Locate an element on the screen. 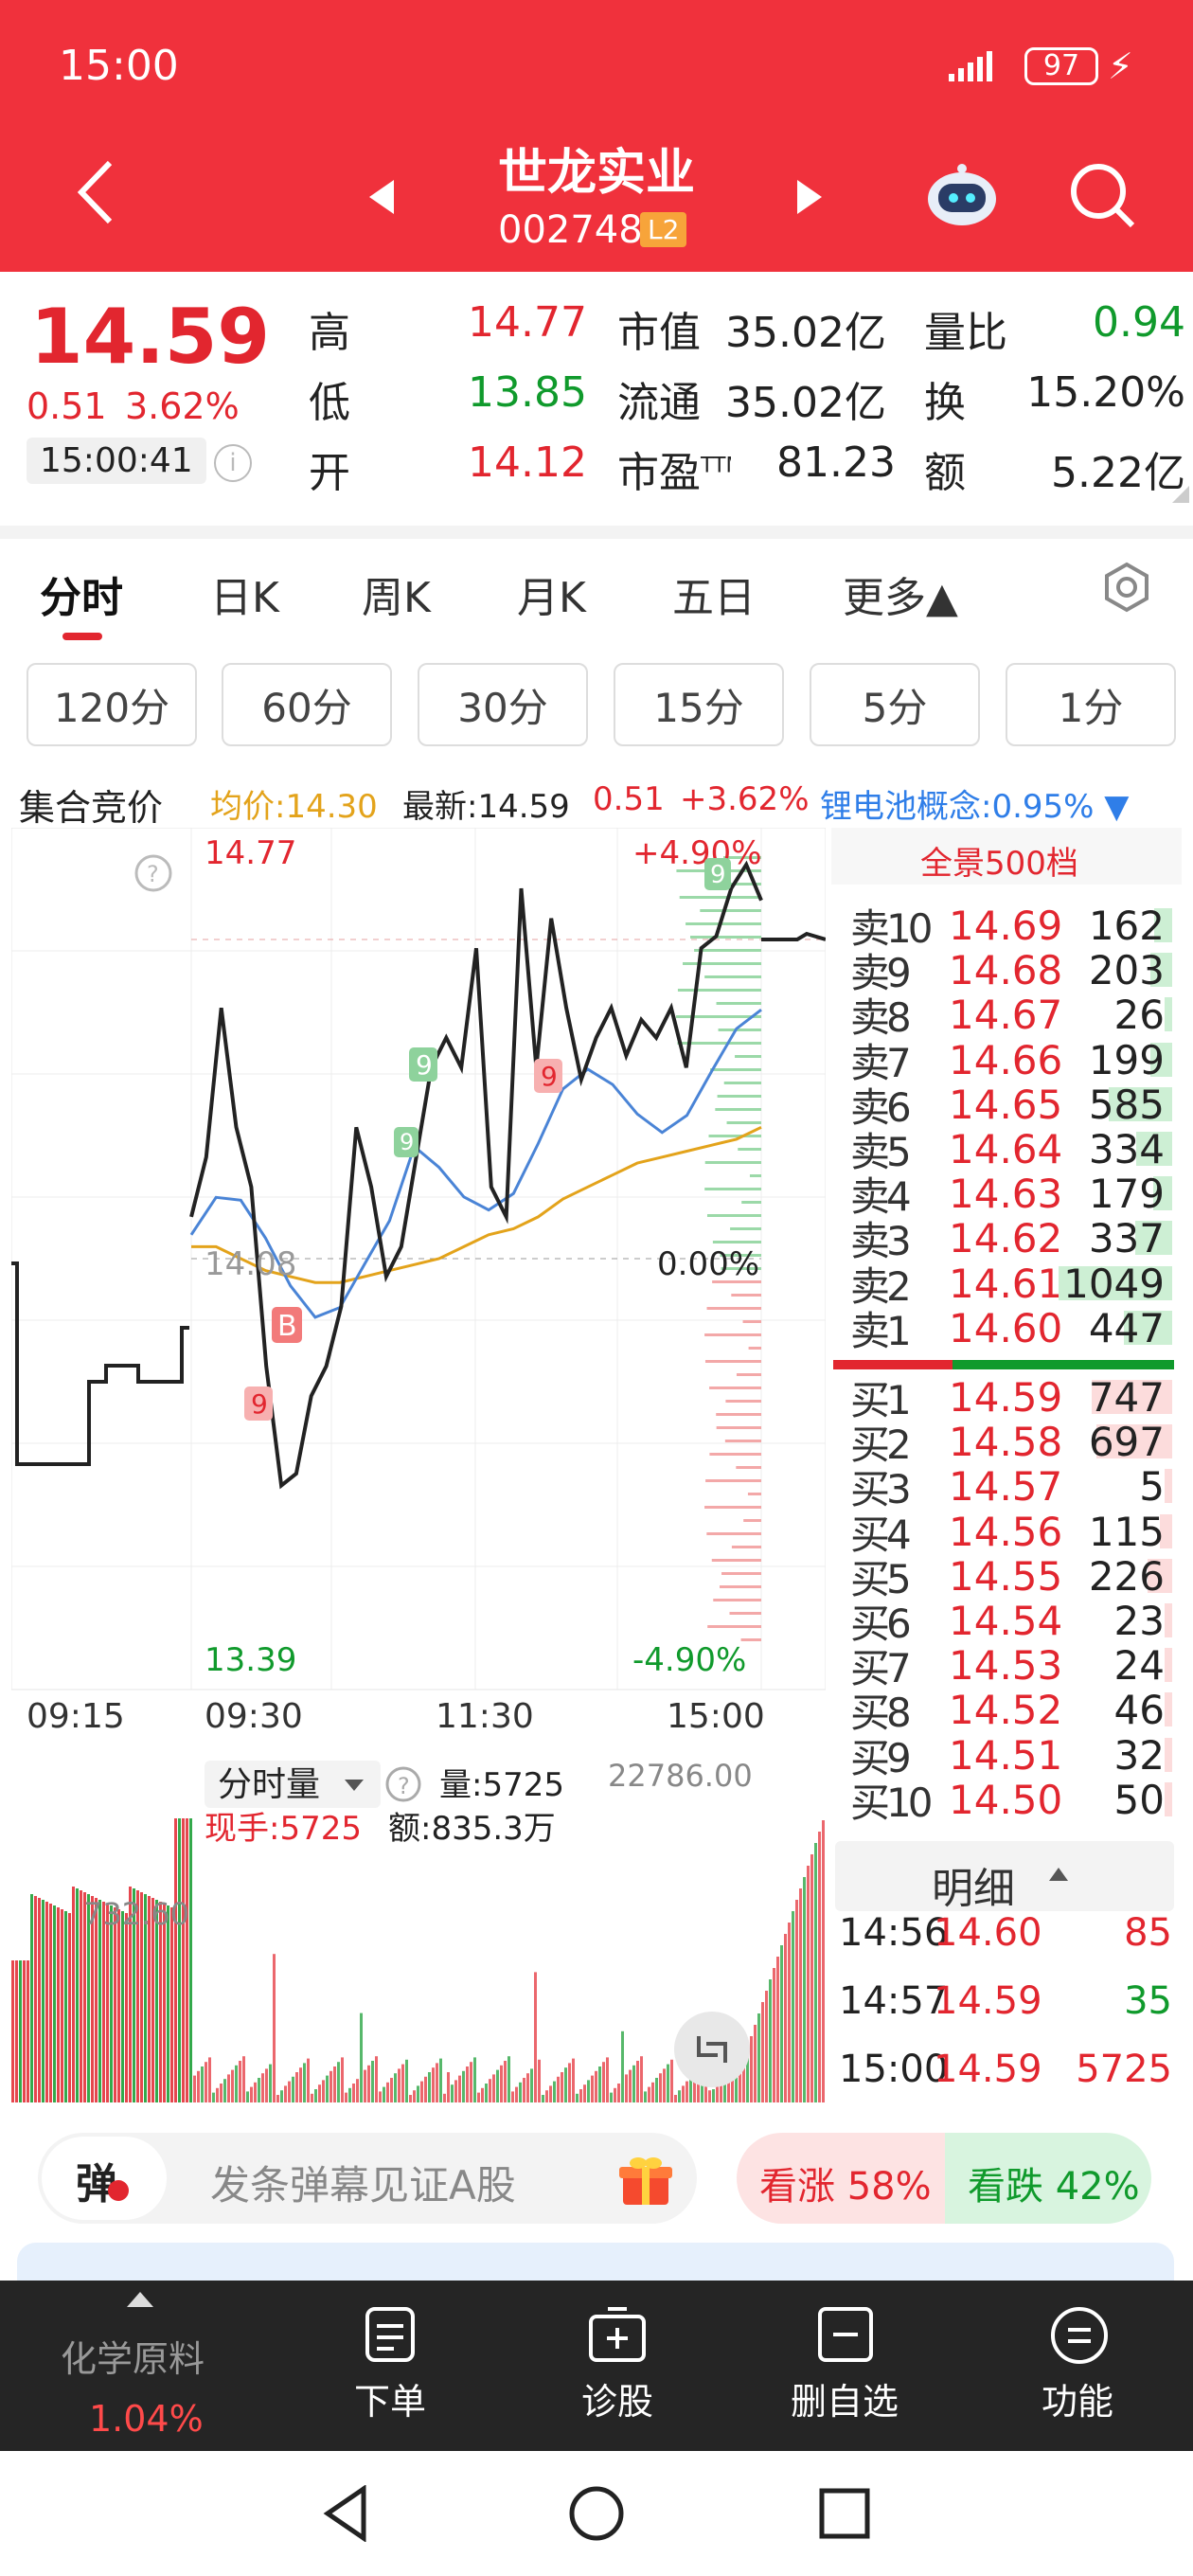  orderbook-title: 全景500档 is located at coordinates (999, 860).